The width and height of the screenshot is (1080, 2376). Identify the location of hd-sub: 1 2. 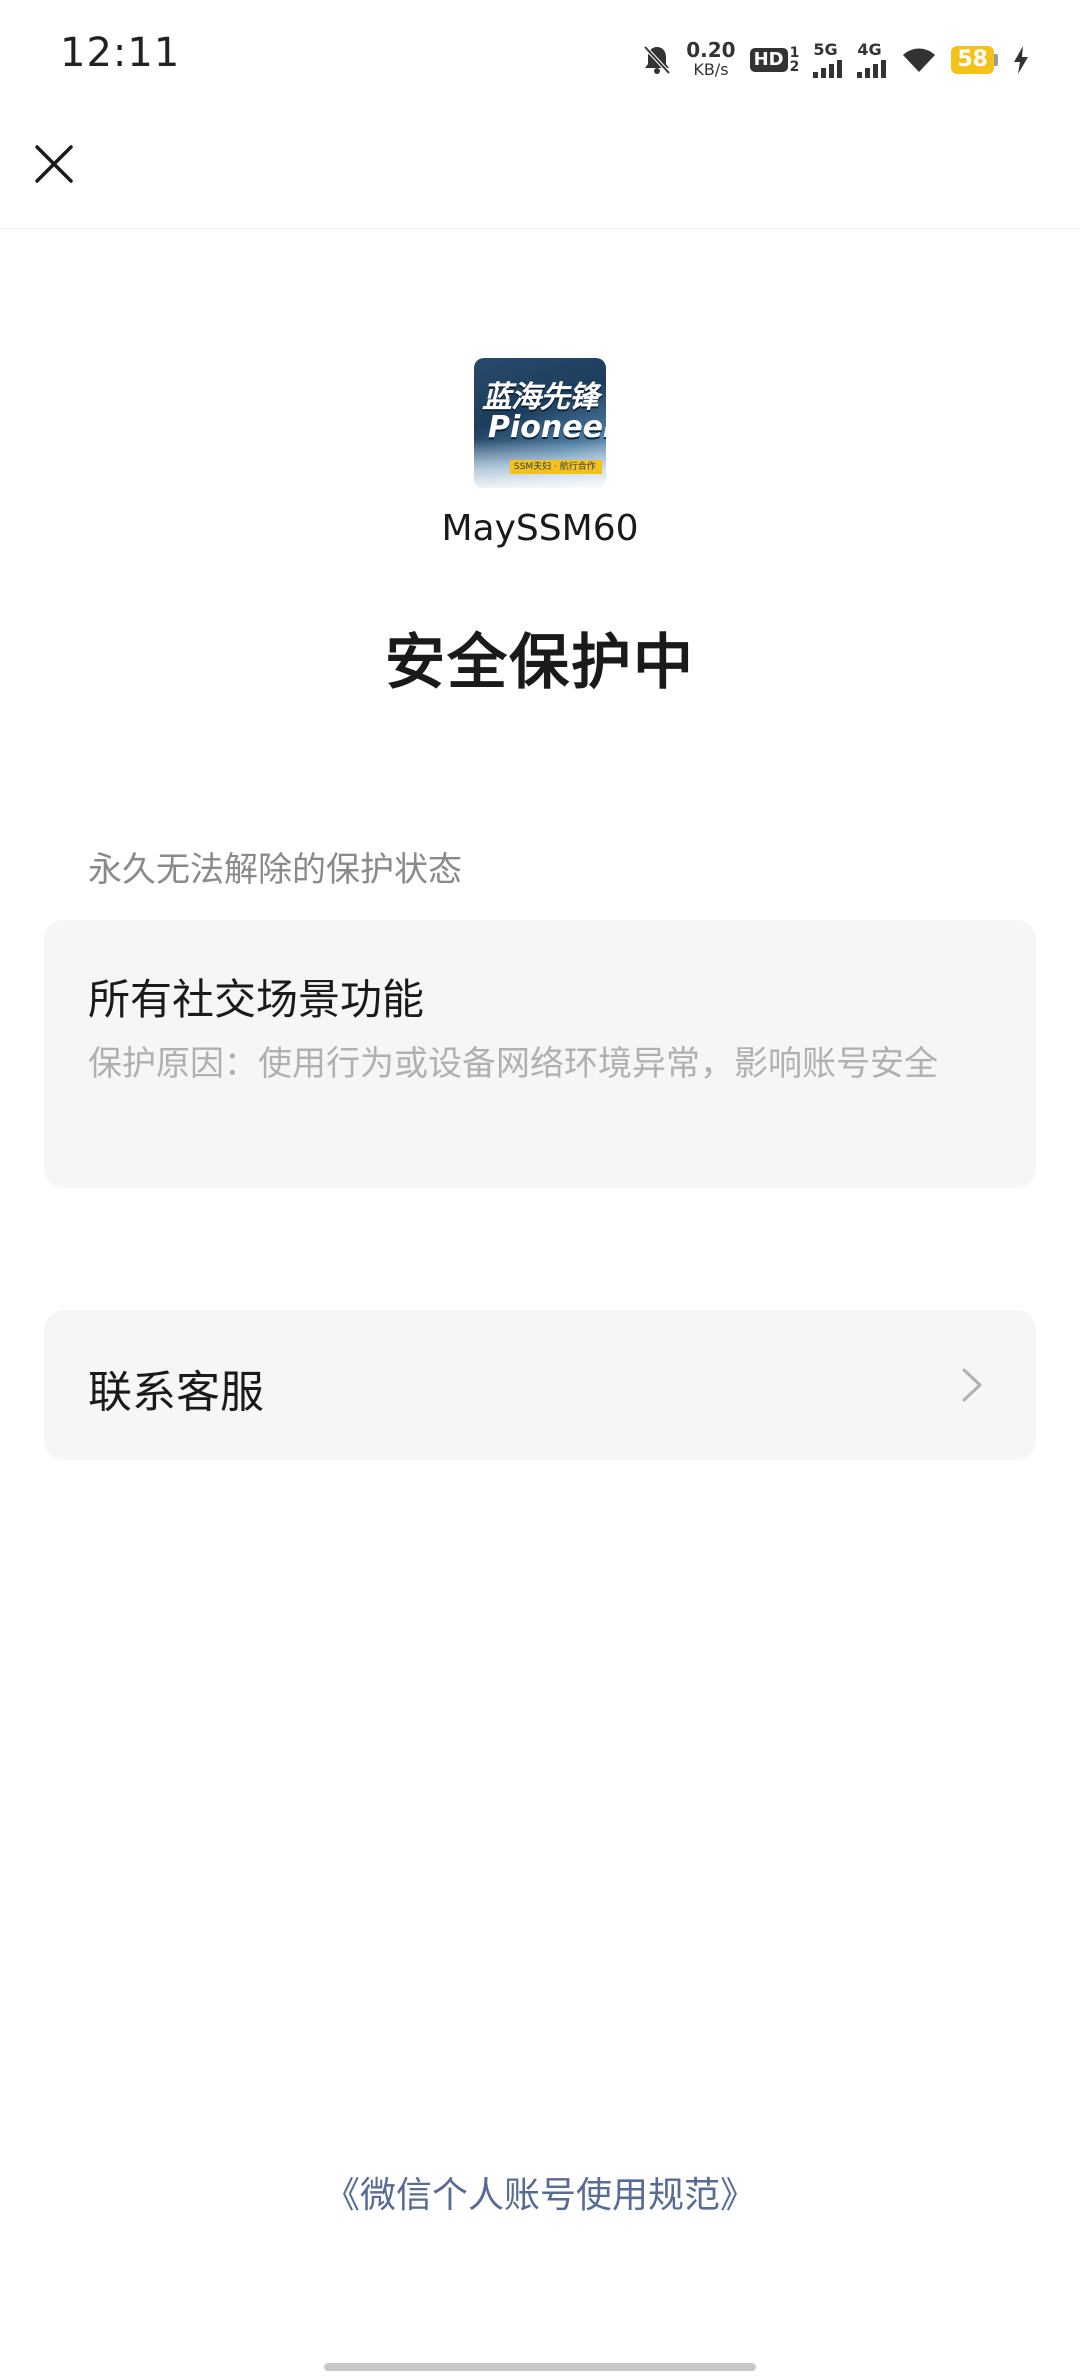
(795, 60).